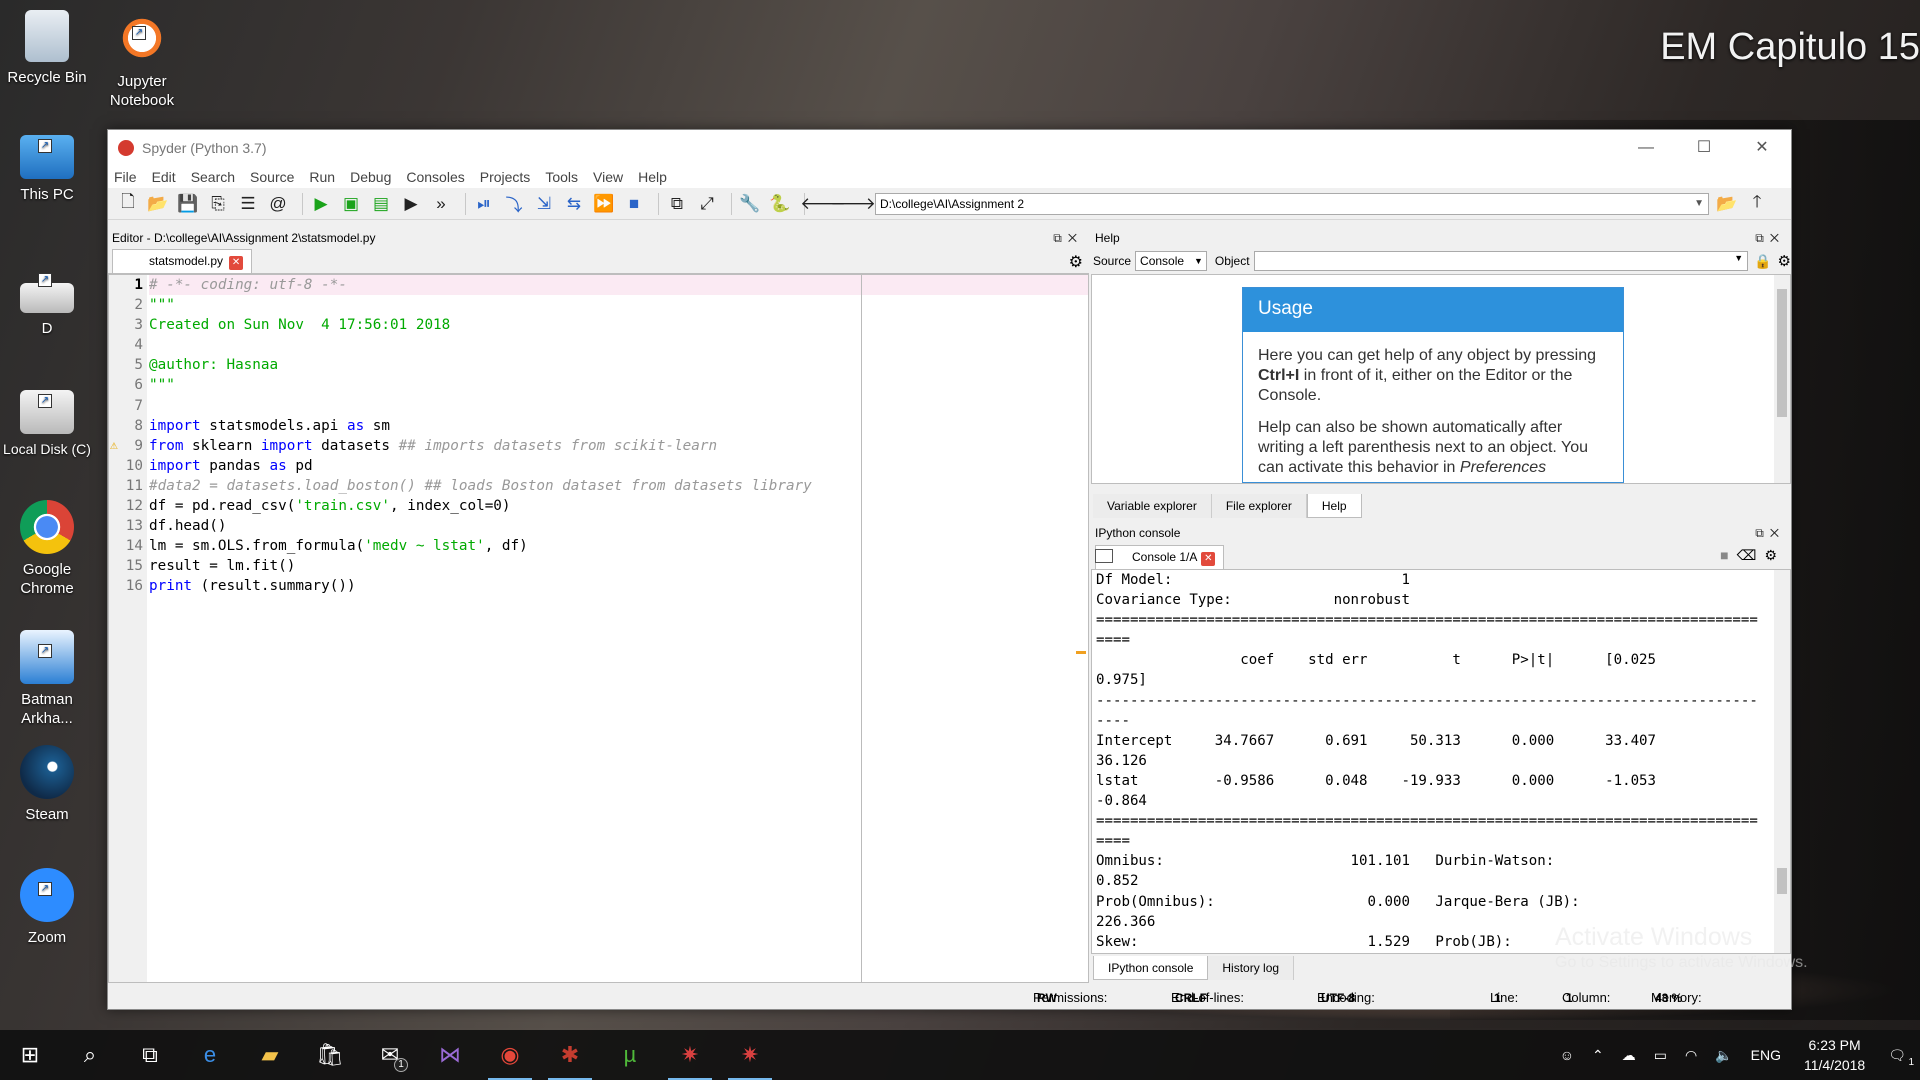  I want to click on maximize-pane-icon: ⧉, so click(677, 204).